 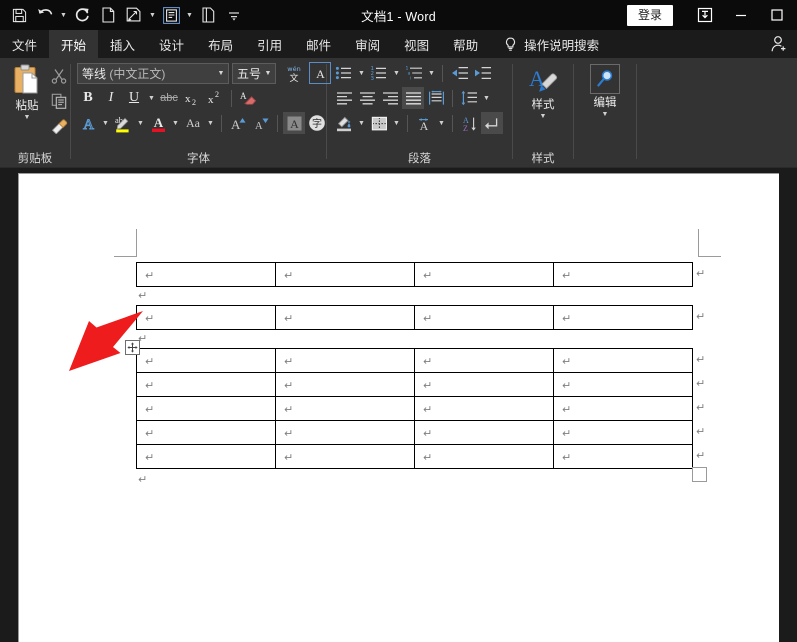 What do you see at coordinates (134, 98) in the screenshot?
I see `underline-button: U` at bounding box center [134, 98].